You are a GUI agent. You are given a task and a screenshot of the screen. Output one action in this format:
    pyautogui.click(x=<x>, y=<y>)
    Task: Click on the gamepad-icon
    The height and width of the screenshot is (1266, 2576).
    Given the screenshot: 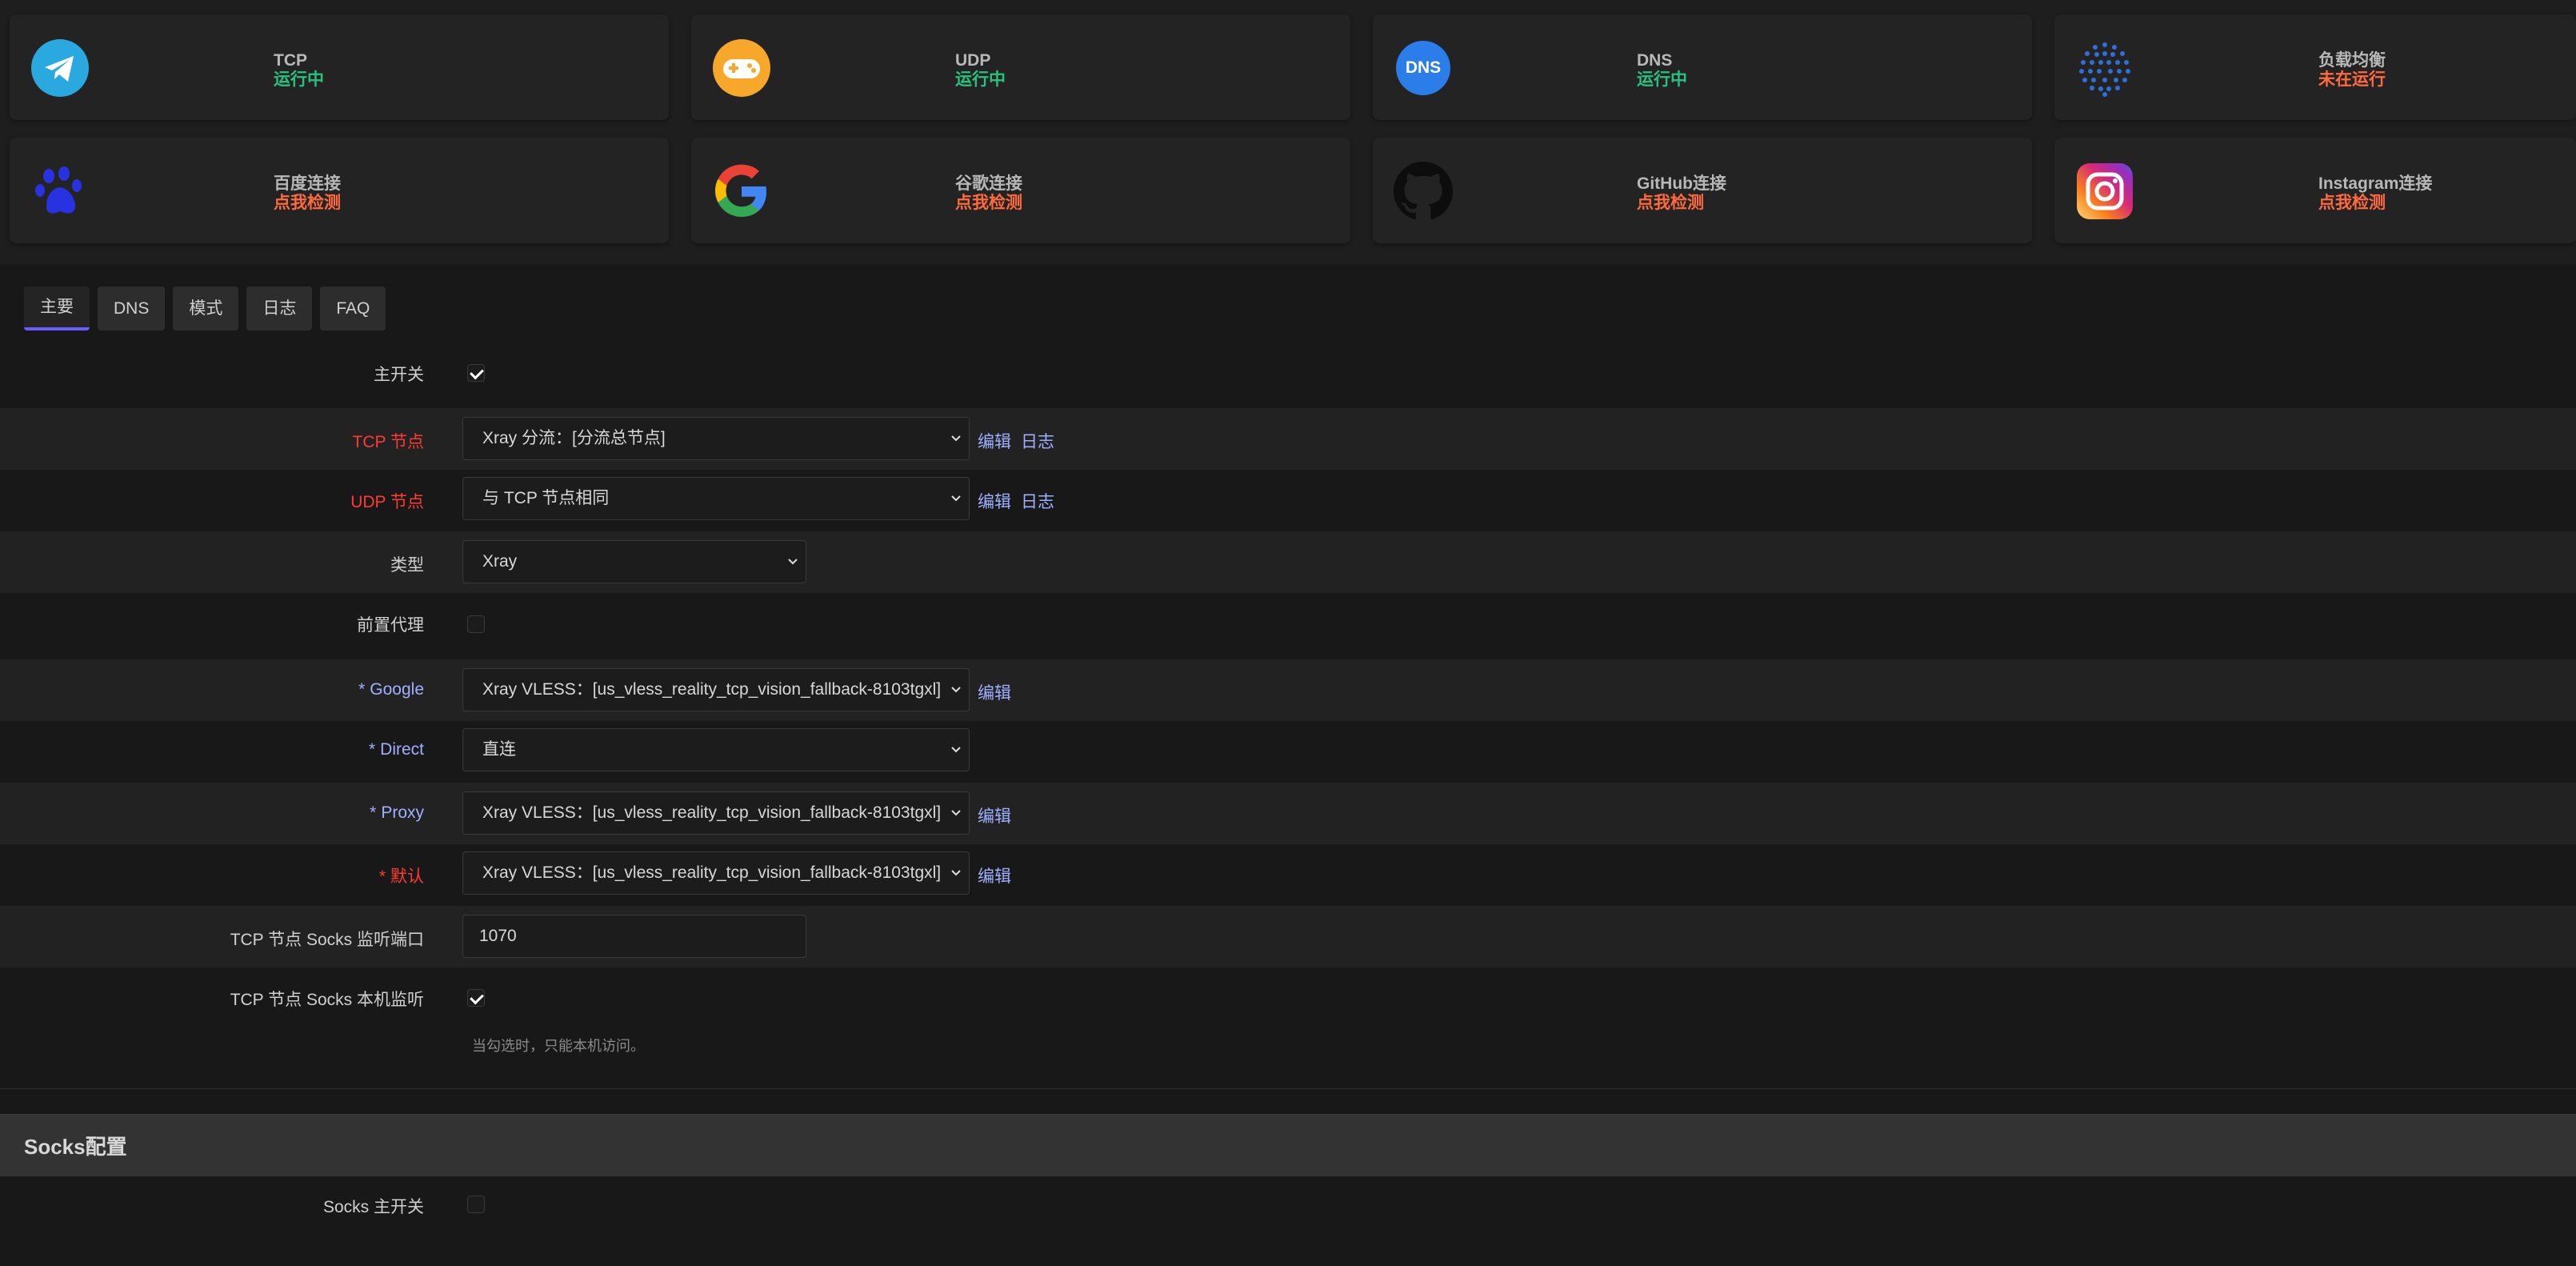 What is the action you would take?
    pyautogui.click(x=741, y=68)
    